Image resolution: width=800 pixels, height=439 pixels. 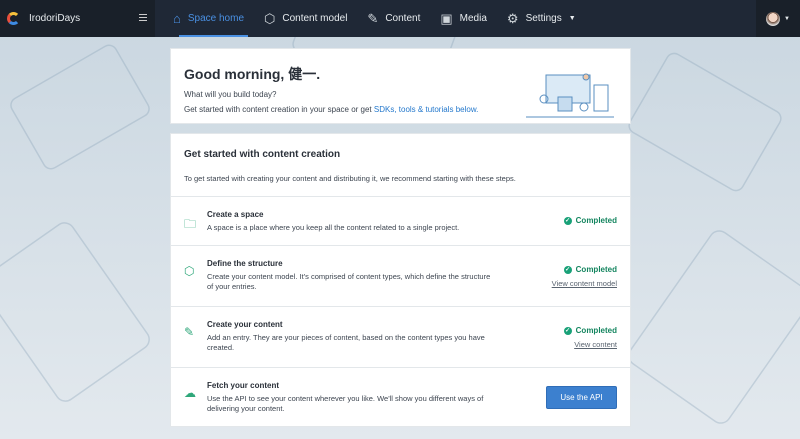 What do you see at coordinates (235, 214) in the screenshot?
I see `step-title: Create a space` at bounding box center [235, 214].